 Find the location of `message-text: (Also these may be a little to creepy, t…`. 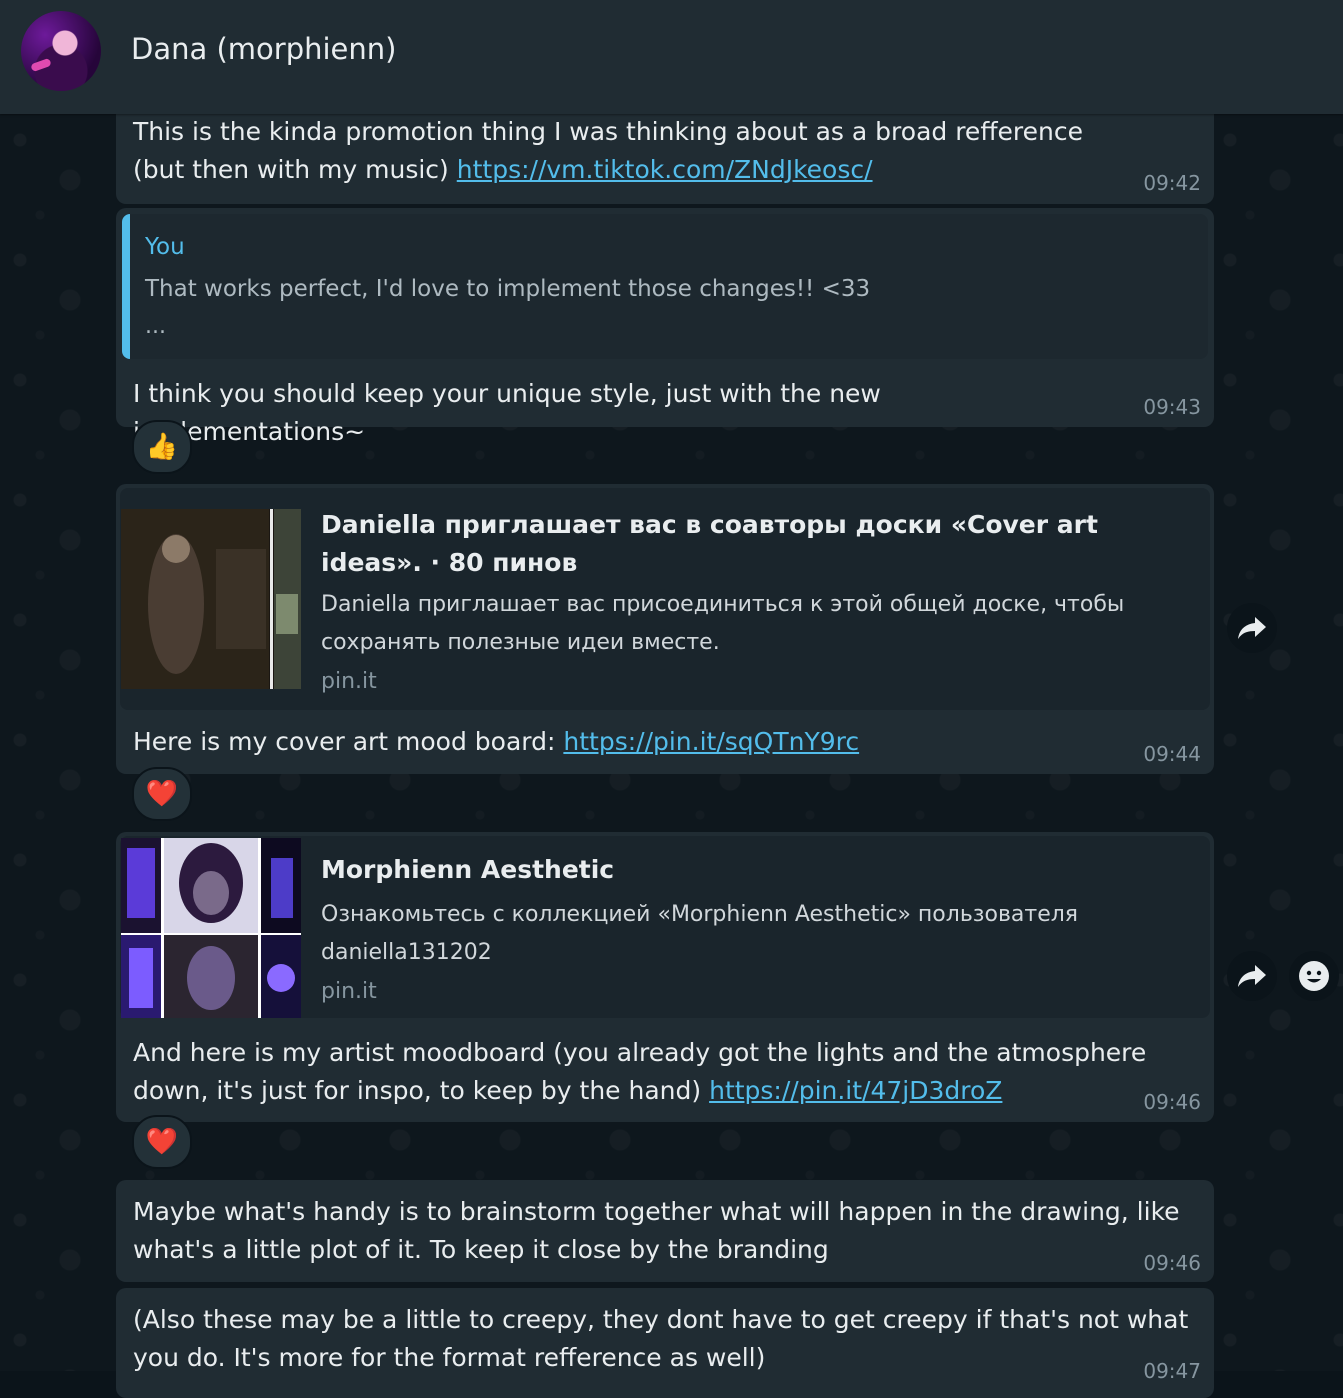

message-text: (Also these may be a little to creepy, t… is located at coordinates (661, 1338).